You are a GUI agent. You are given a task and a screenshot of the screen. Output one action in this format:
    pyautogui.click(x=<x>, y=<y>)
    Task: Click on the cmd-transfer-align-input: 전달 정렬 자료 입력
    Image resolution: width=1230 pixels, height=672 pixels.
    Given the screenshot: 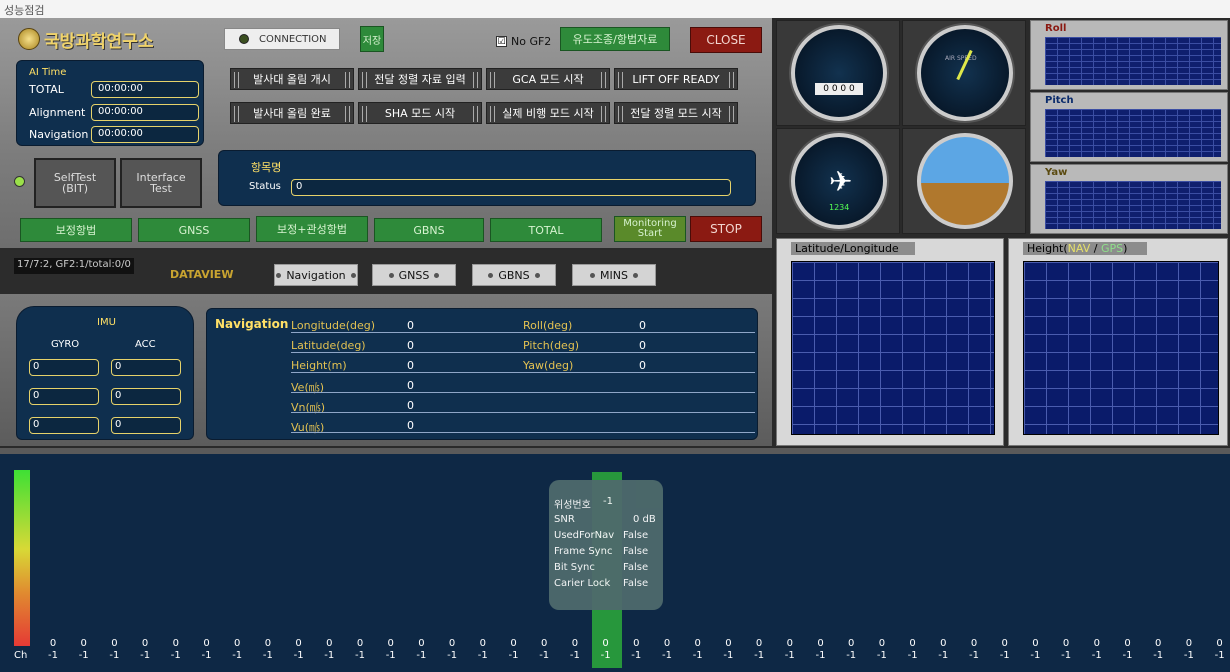 What is the action you would take?
    pyautogui.click(x=420, y=79)
    